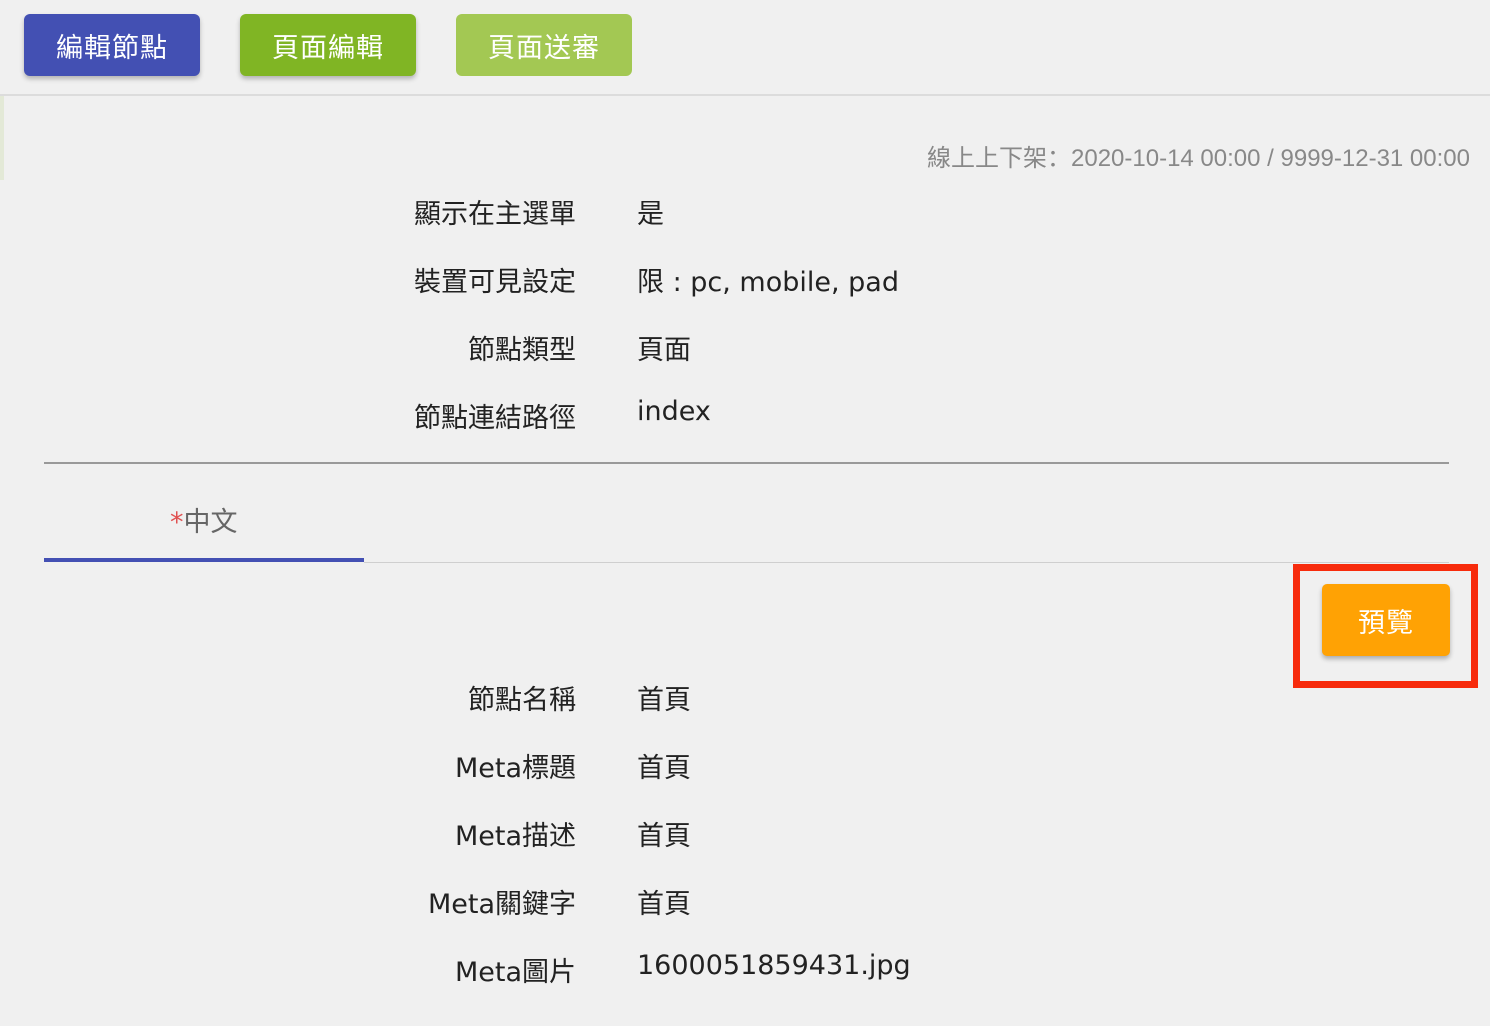  What do you see at coordinates (745, 416) in the screenshot?
I see `info-row-node-path: 節點連結路徑 index` at bounding box center [745, 416].